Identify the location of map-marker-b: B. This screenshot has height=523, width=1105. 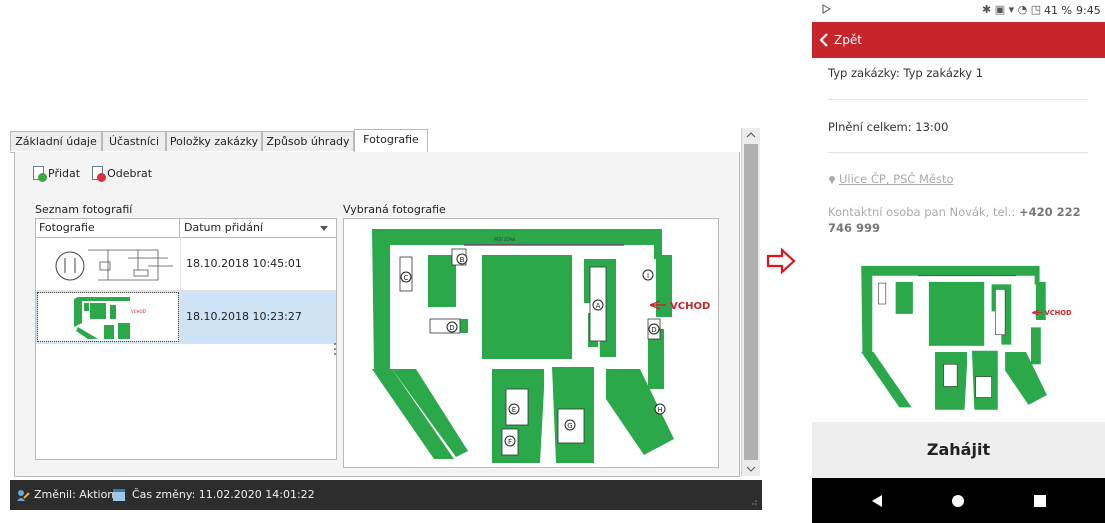
(462, 260).